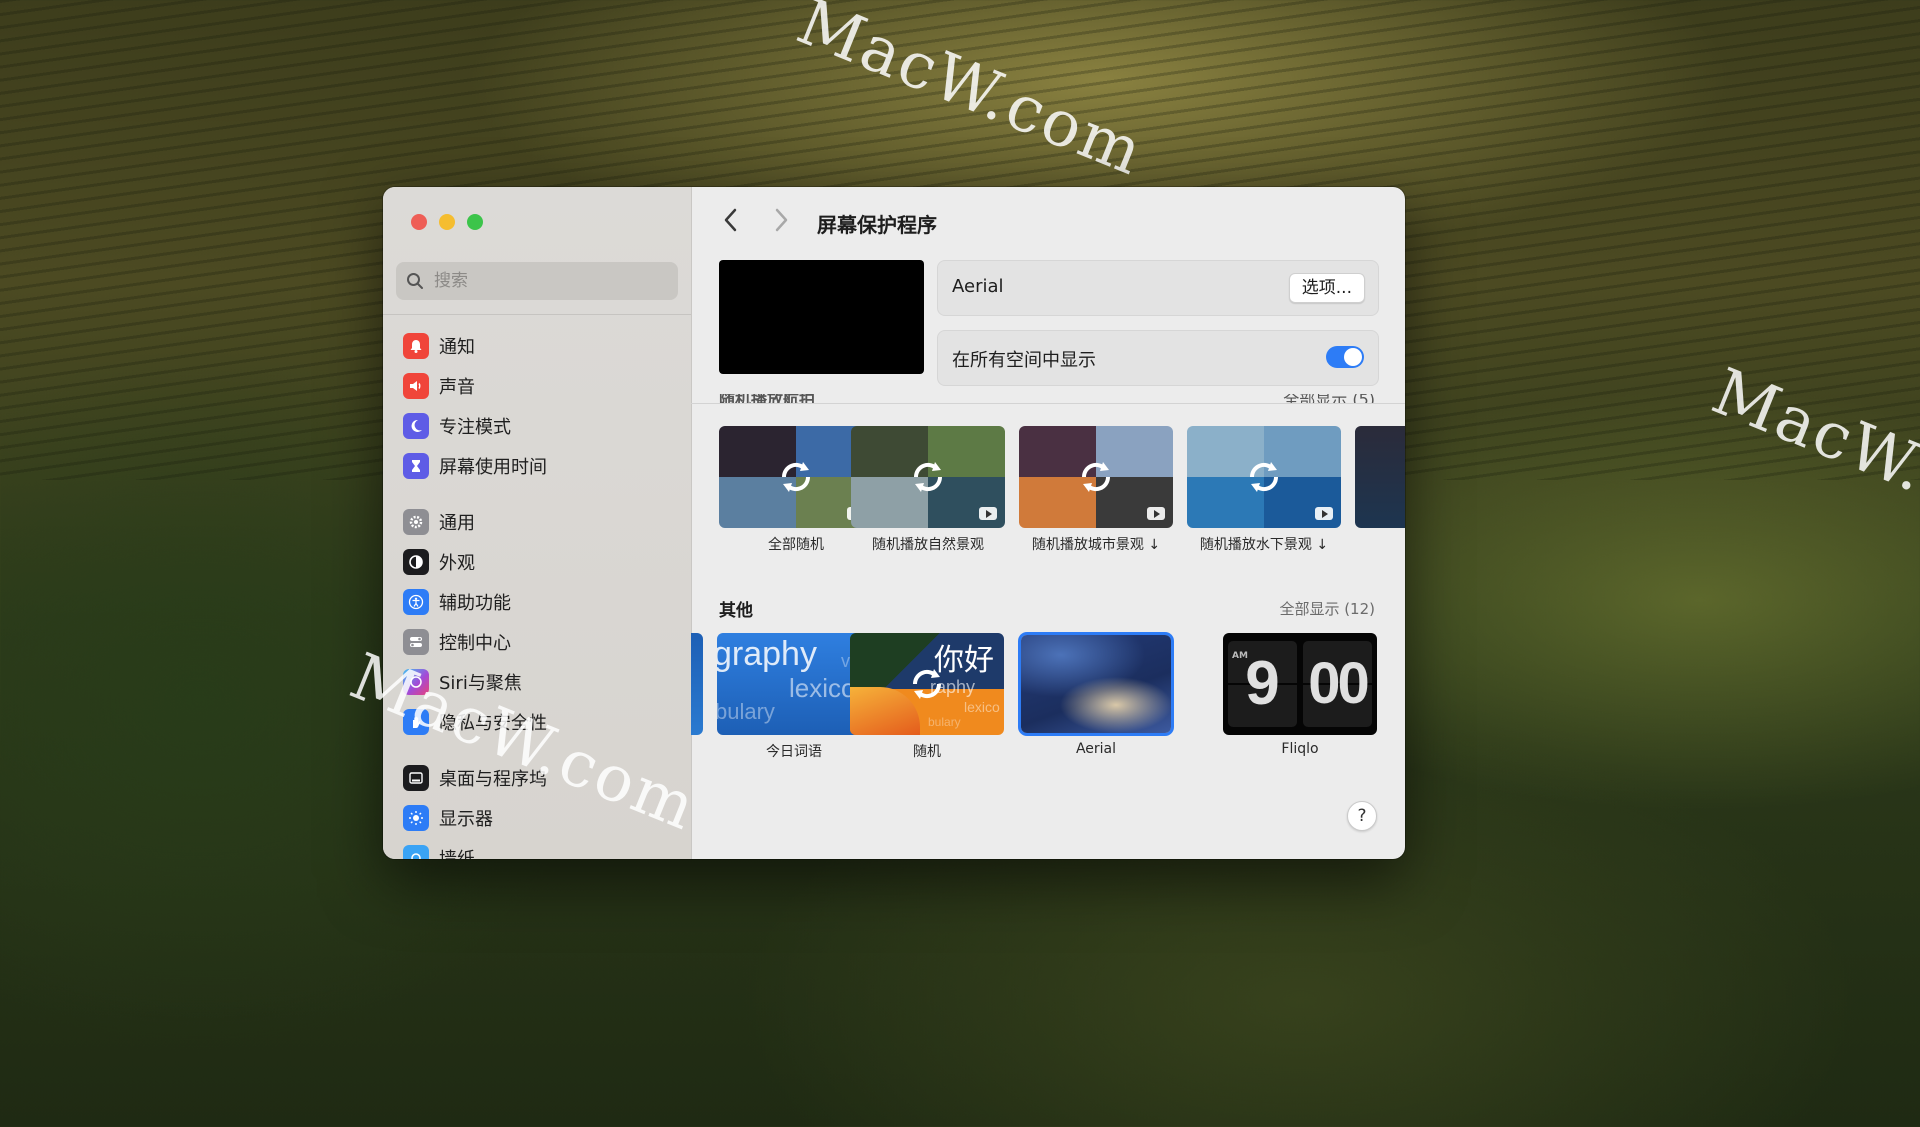  I want to click on random-thumbnail: 你好 raphy lexico bulary, so click(927, 684).